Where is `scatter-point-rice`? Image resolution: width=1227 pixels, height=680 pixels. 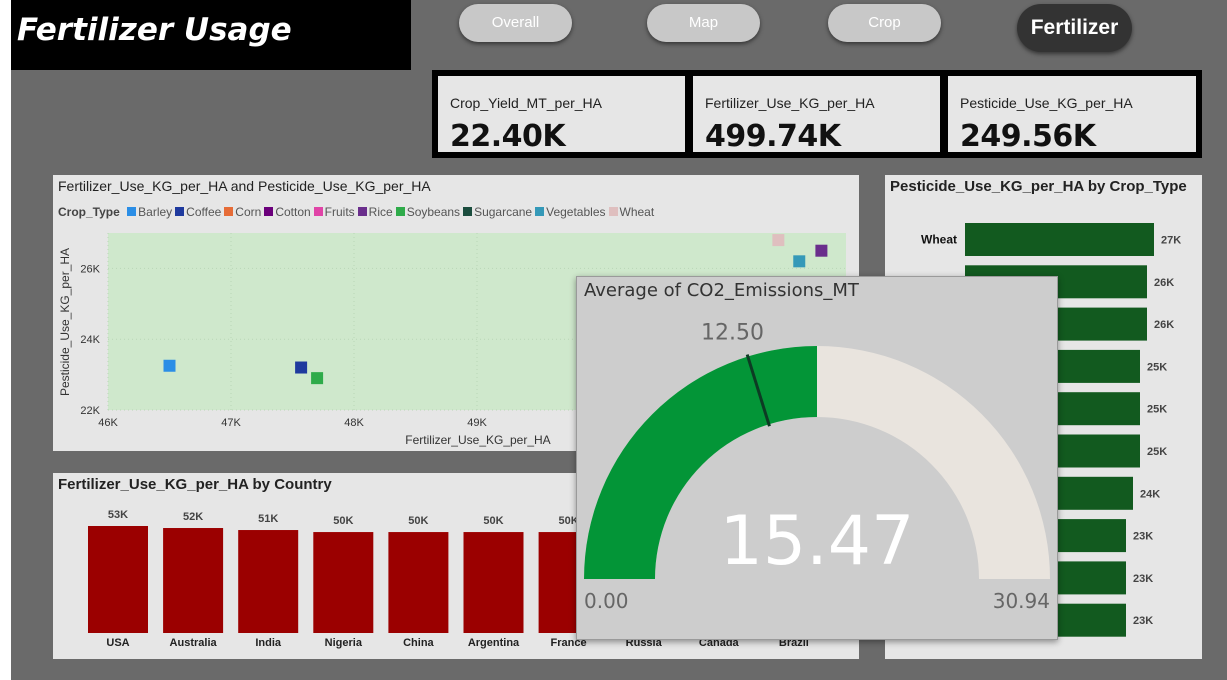
scatter-point-rice is located at coordinates (821, 250).